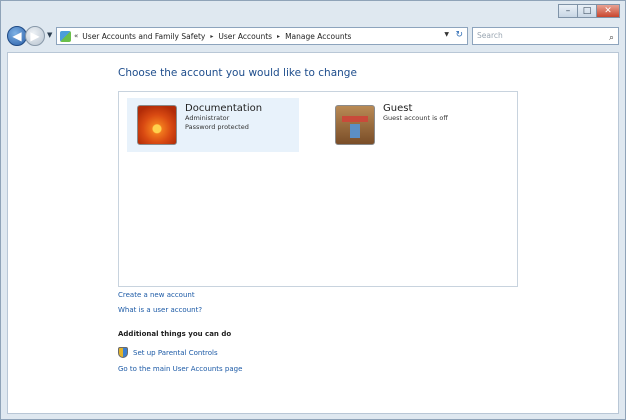  What do you see at coordinates (490, 35) in the screenshot?
I see `search-placeholder: Search` at bounding box center [490, 35].